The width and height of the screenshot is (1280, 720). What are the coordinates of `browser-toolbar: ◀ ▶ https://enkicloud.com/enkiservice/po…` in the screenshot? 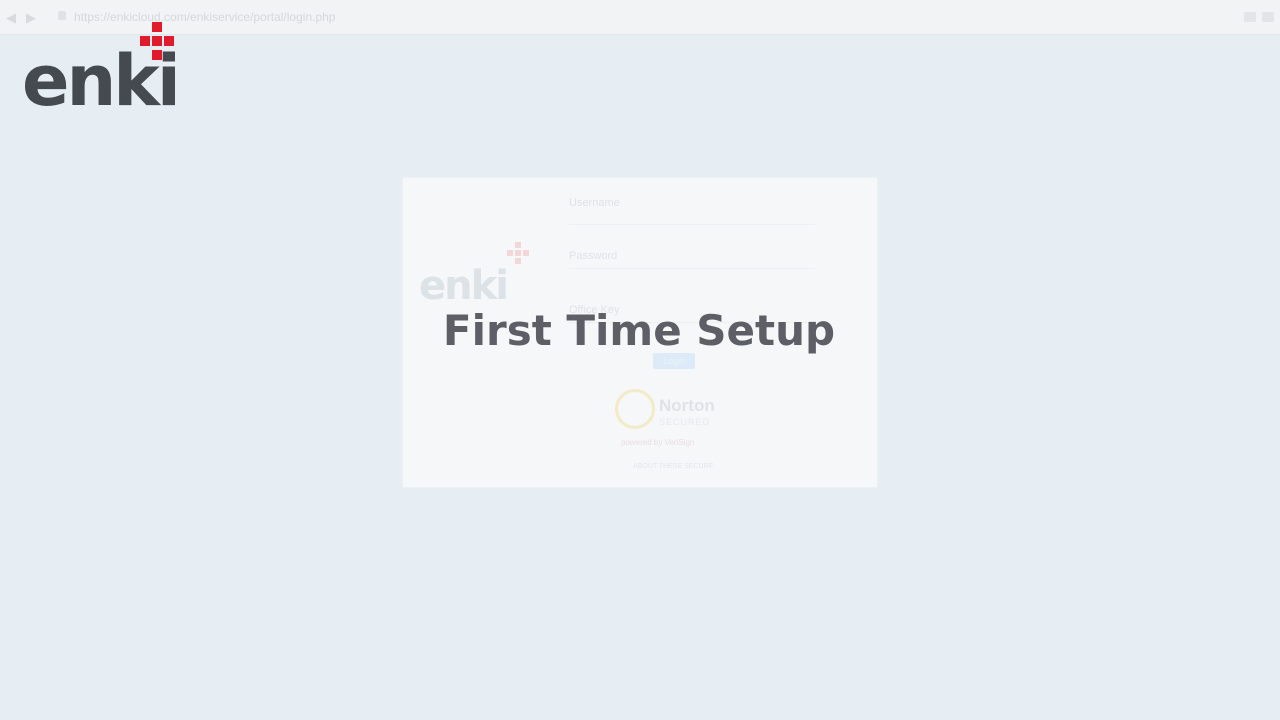 It's located at (640, 17).